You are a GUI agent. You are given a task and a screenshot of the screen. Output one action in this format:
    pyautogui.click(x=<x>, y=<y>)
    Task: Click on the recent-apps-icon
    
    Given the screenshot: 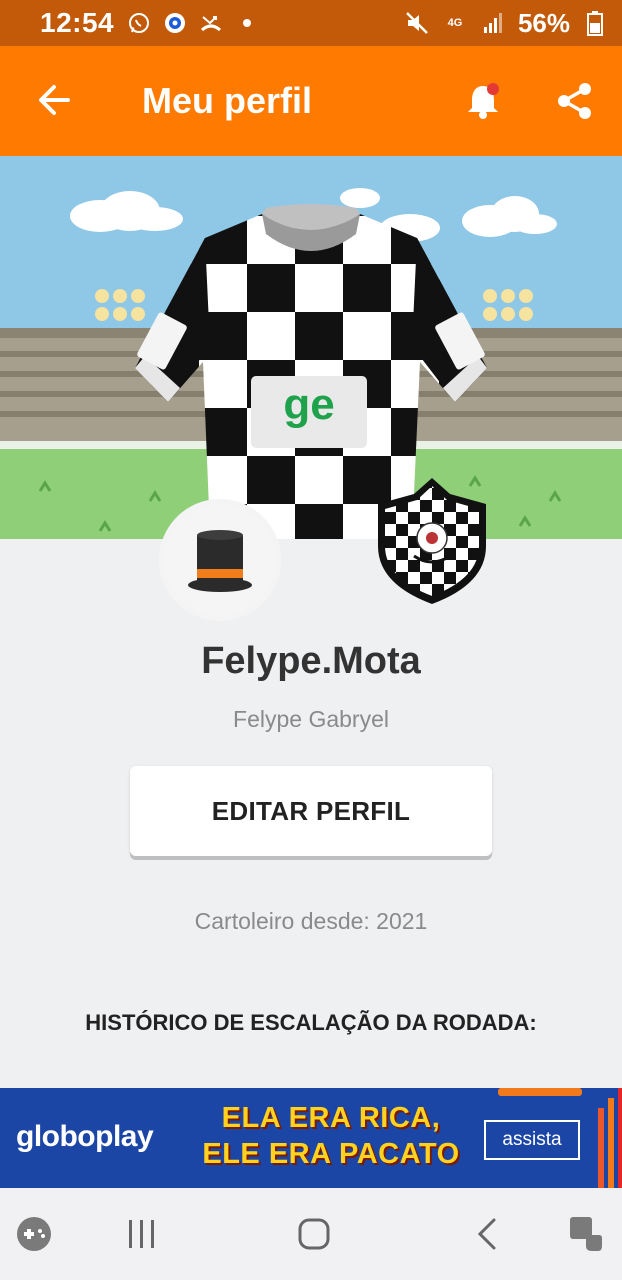 What is the action you would take?
    pyautogui.click(x=142, y=1234)
    